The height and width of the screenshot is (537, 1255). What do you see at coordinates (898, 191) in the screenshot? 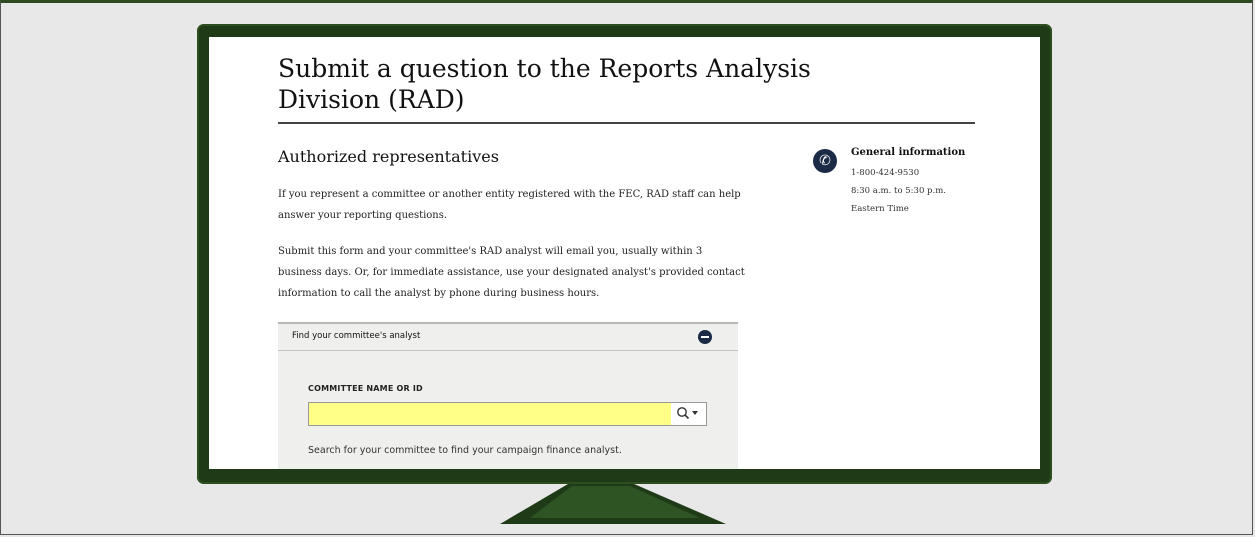
I see `info-hours: 8:30 a.m. to 5:30 p.m.` at bounding box center [898, 191].